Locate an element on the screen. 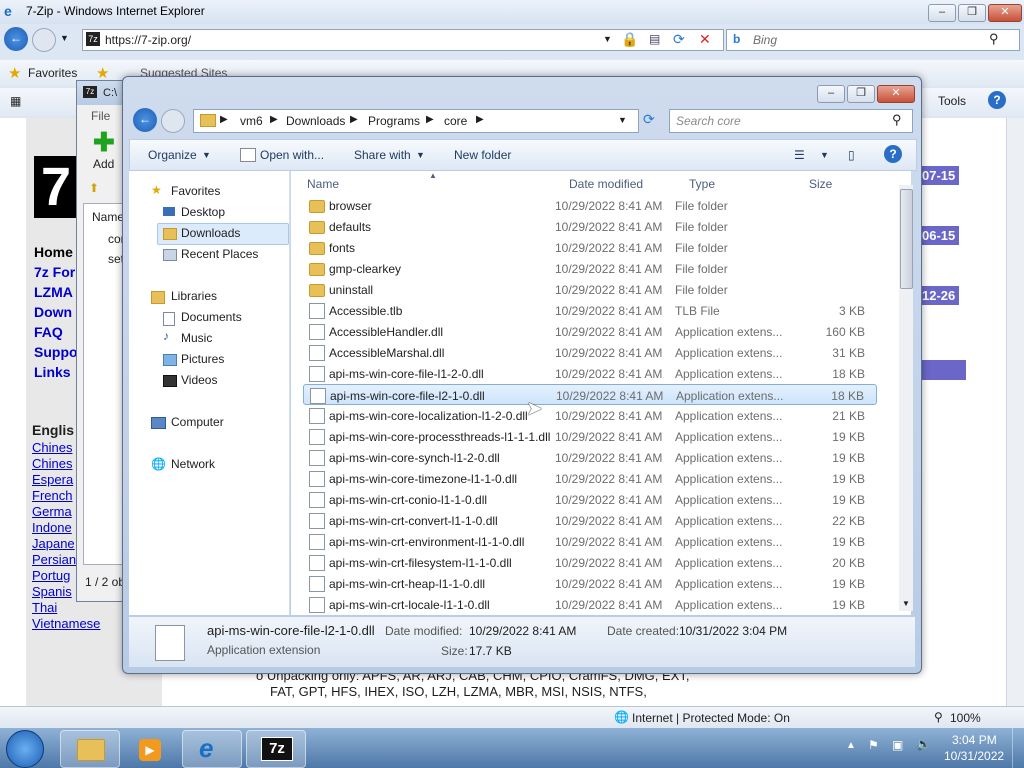 Image resolution: width=1024 pixels, height=768 pixels. nav-link: LZMA is located at coordinates (56, 294).